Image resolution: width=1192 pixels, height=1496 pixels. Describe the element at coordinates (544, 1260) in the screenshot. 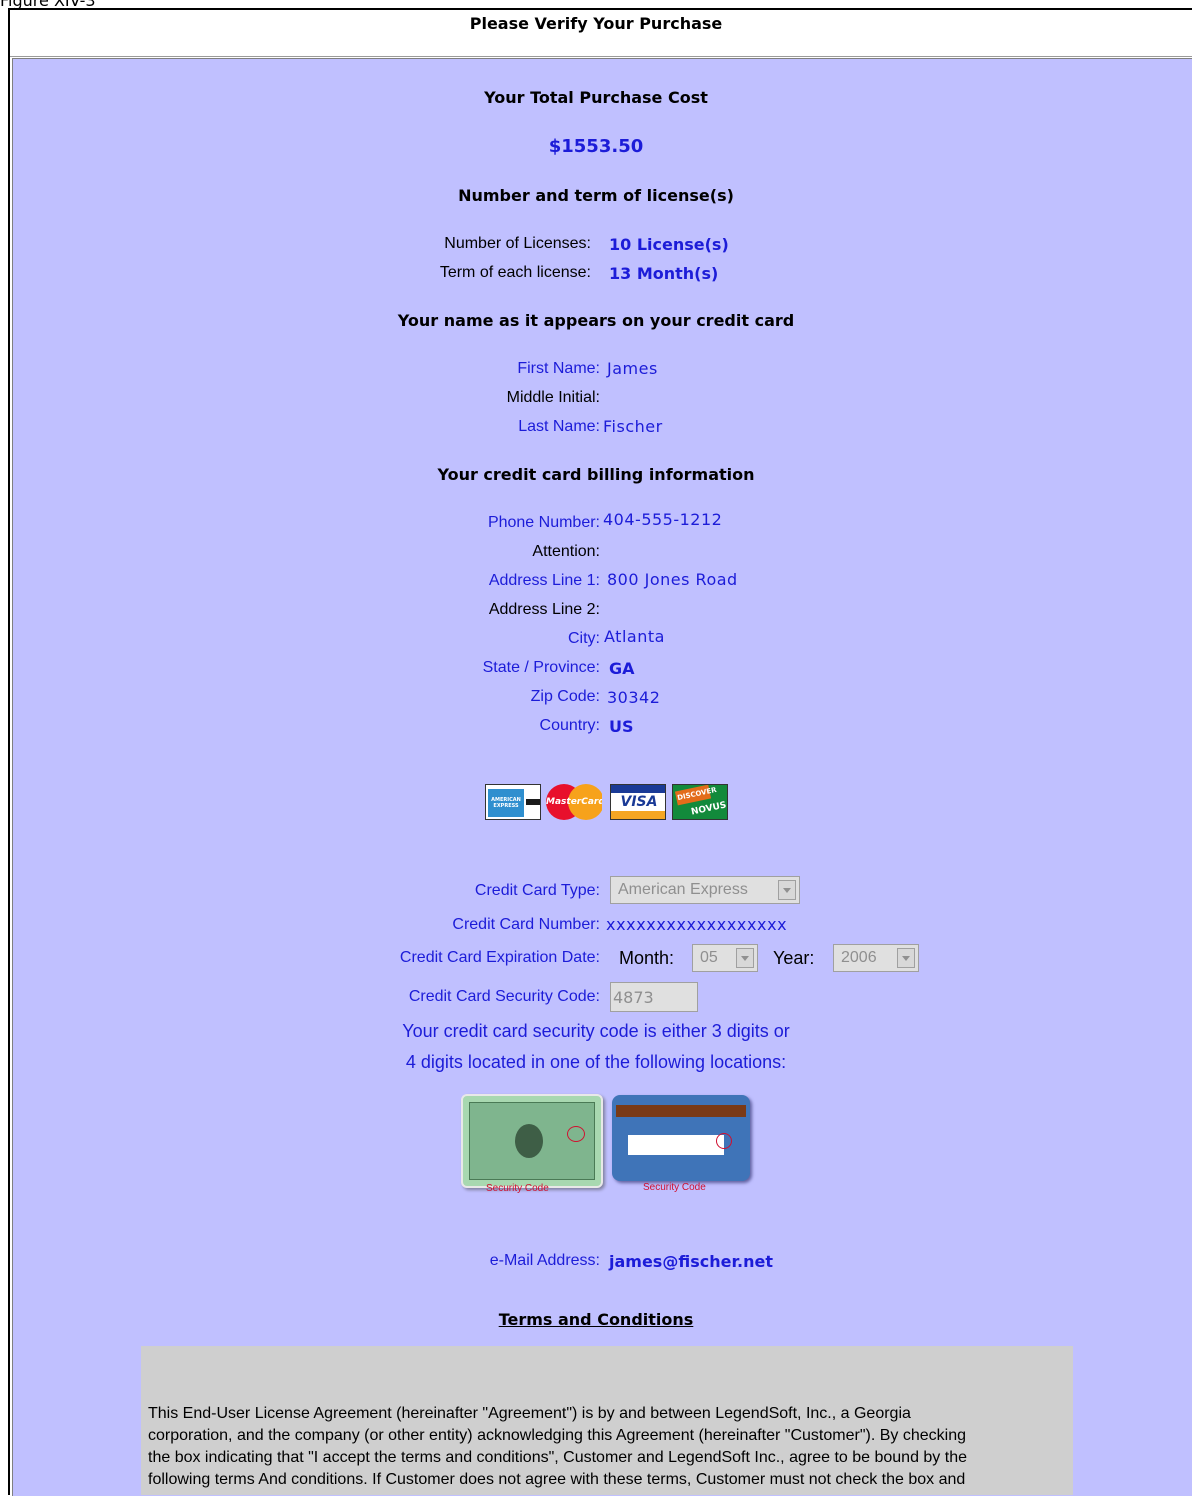

I see `email-label: e-Mail Address:` at that location.